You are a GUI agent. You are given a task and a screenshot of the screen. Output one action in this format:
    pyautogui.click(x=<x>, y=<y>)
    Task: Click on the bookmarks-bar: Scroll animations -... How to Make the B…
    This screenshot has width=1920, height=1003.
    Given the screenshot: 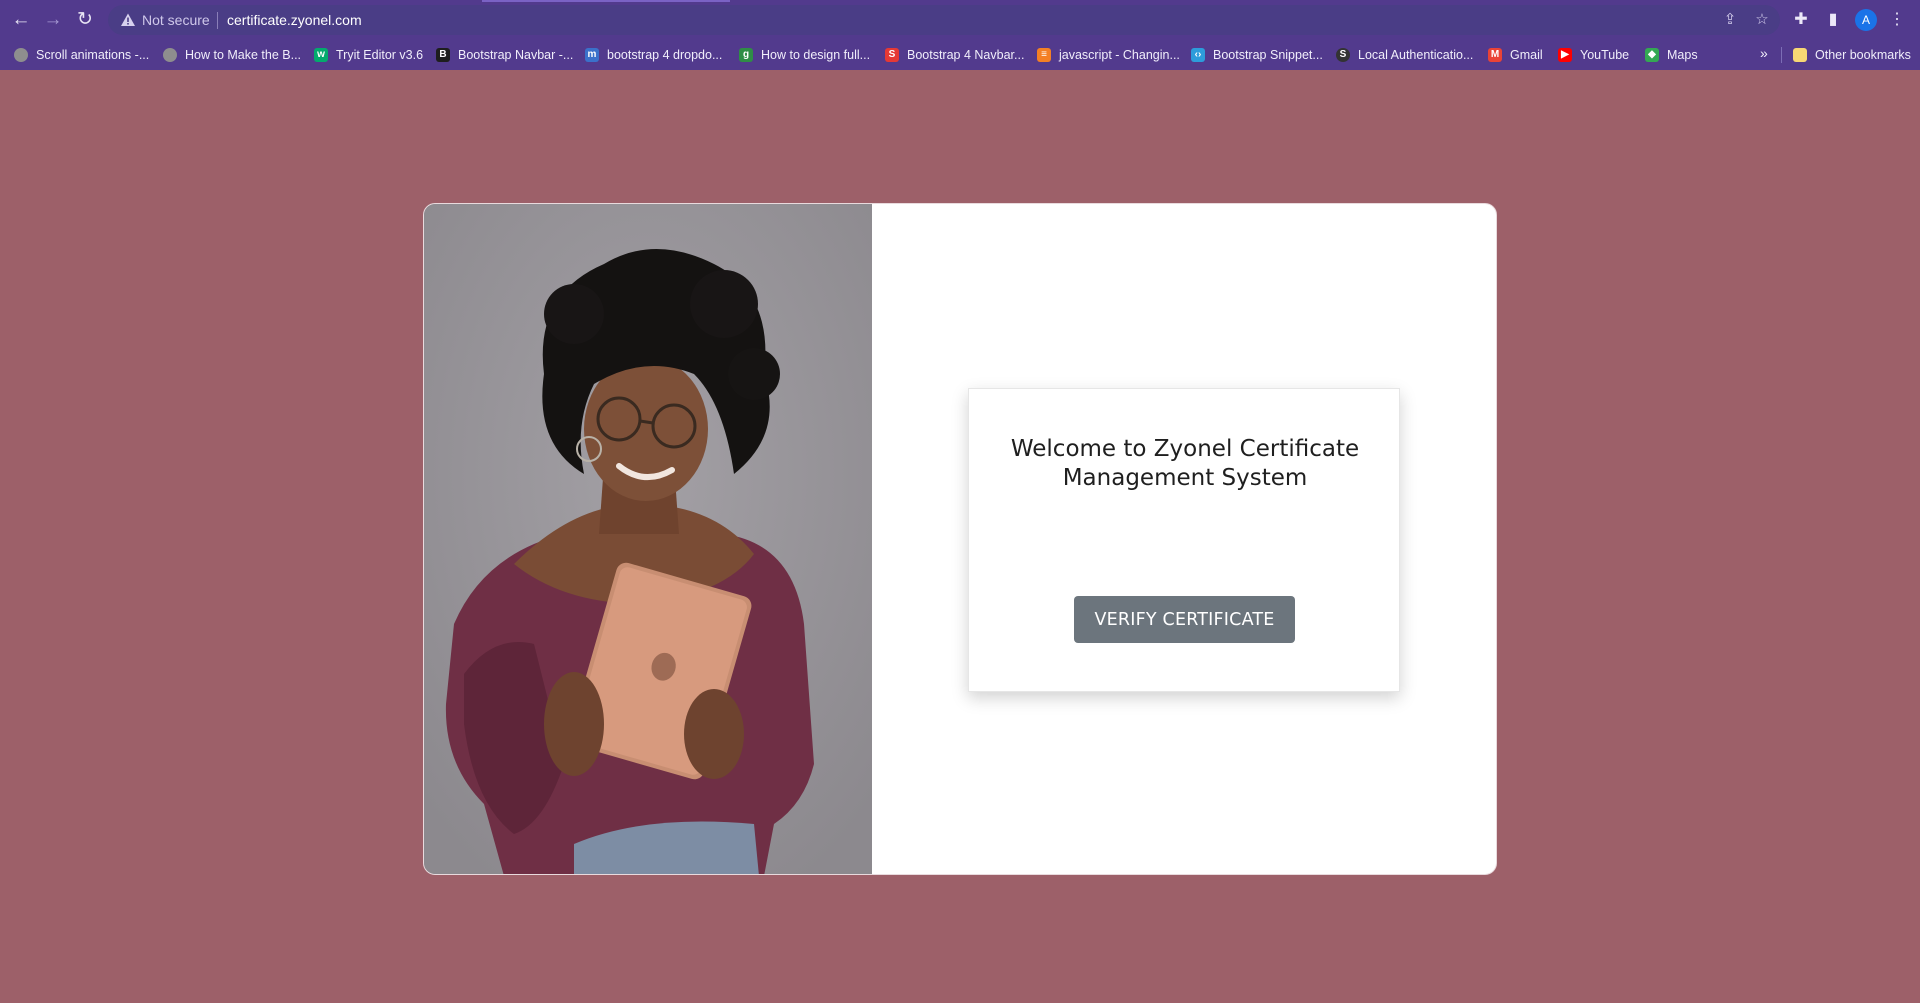 What is the action you would take?
    pyautogui.click(x=960, y=55)
    